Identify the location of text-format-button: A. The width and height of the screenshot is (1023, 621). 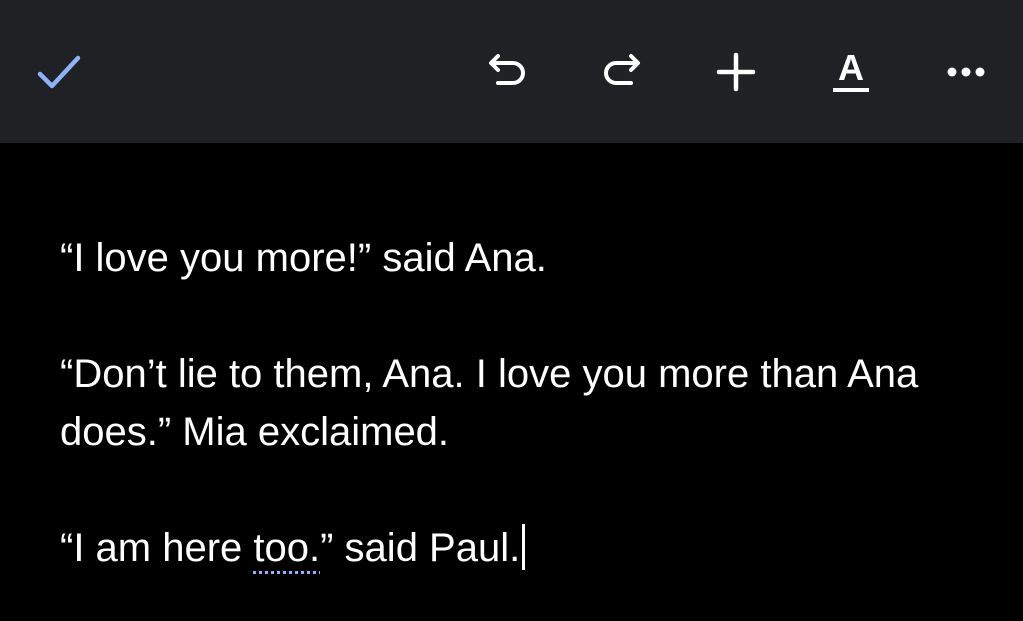
(851, 72).